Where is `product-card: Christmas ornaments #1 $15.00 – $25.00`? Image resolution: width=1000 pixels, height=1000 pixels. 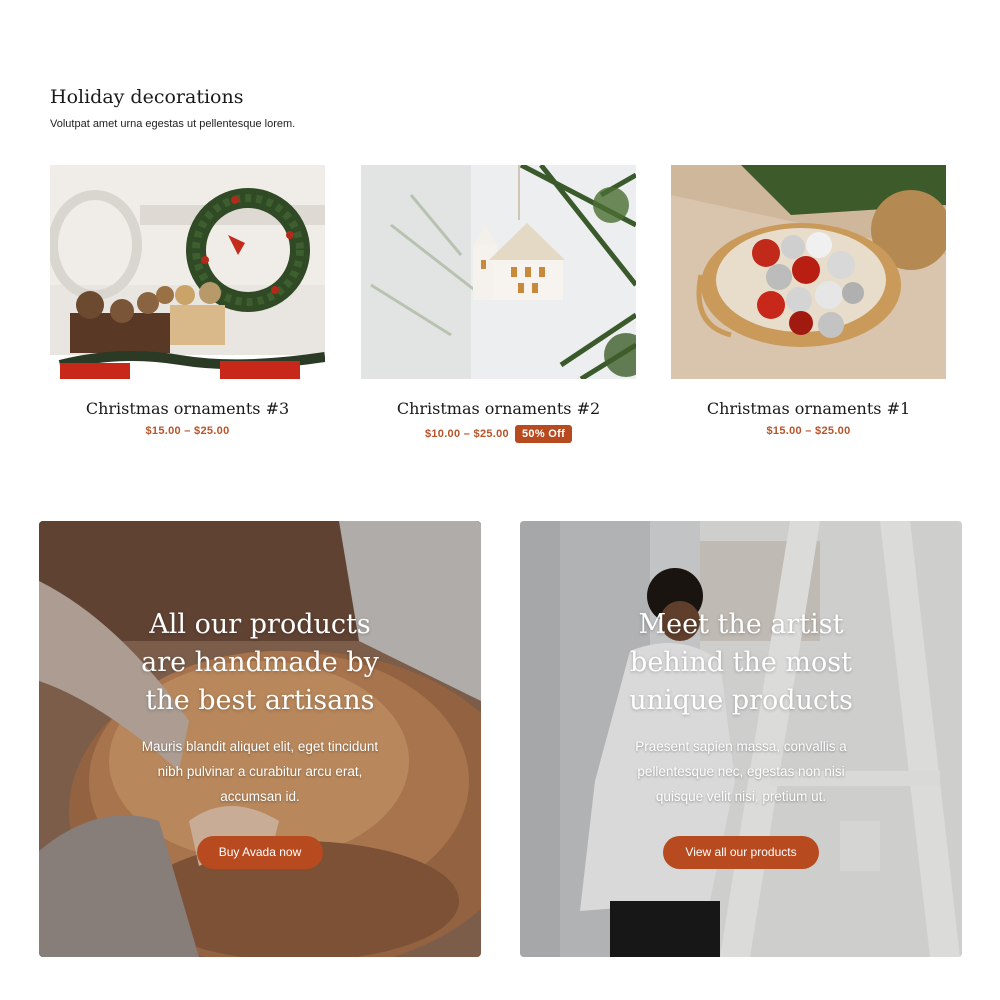
product-card: Christmas ornaments #1 $15.00 – $25.00 is located at coordinates (808, 301).